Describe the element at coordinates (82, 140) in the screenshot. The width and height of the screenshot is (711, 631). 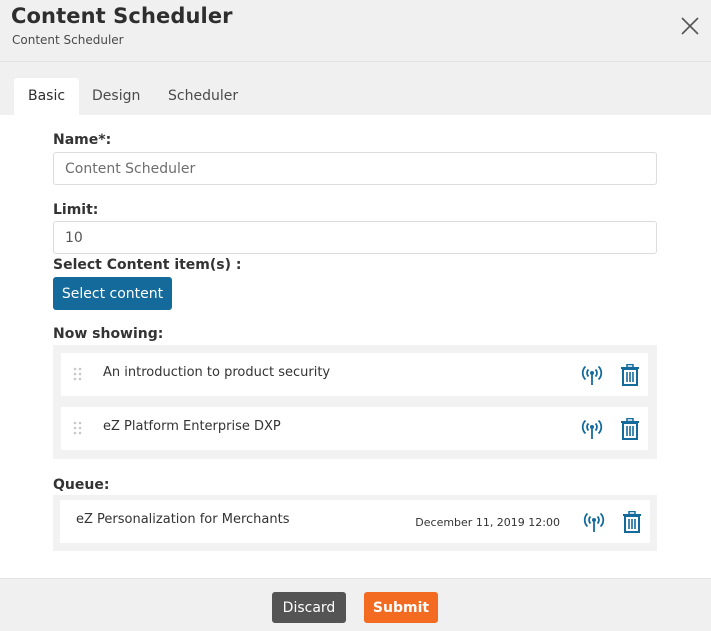
I see `name-label: Name*:` at that location.